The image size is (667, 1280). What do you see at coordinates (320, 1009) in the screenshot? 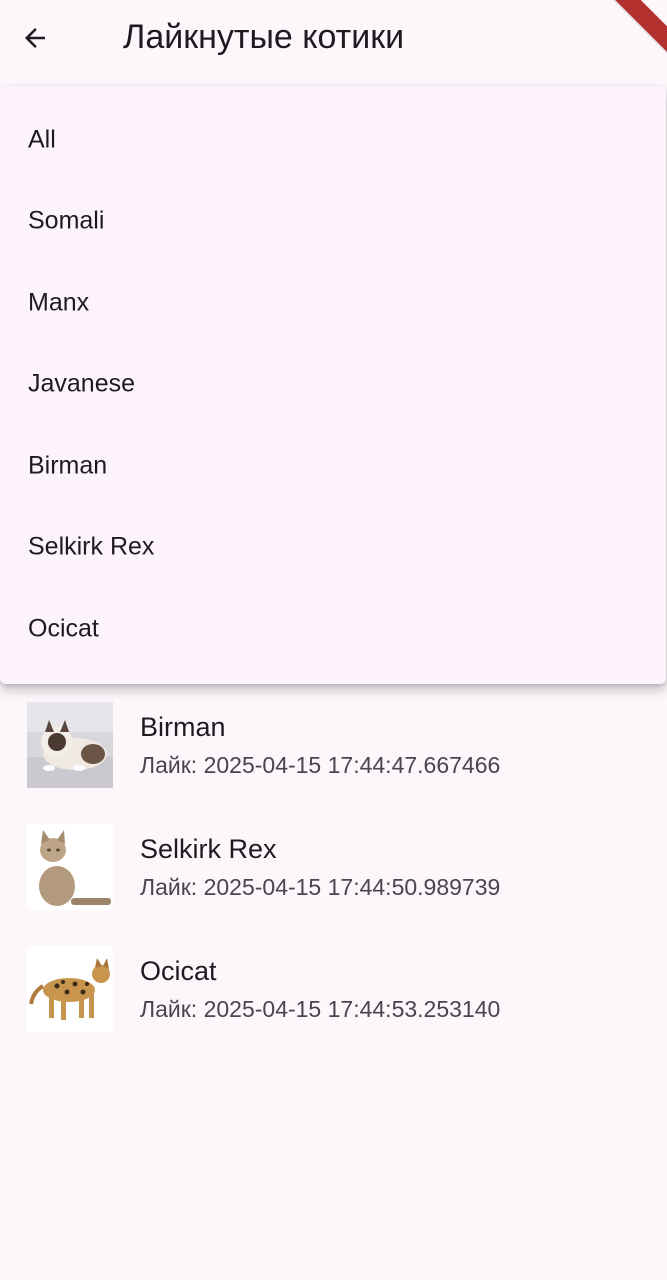
I see `liked-timestamp: Лайк: 2025-04-15 17:44:53.253140` at bounding box center [320, 1009].